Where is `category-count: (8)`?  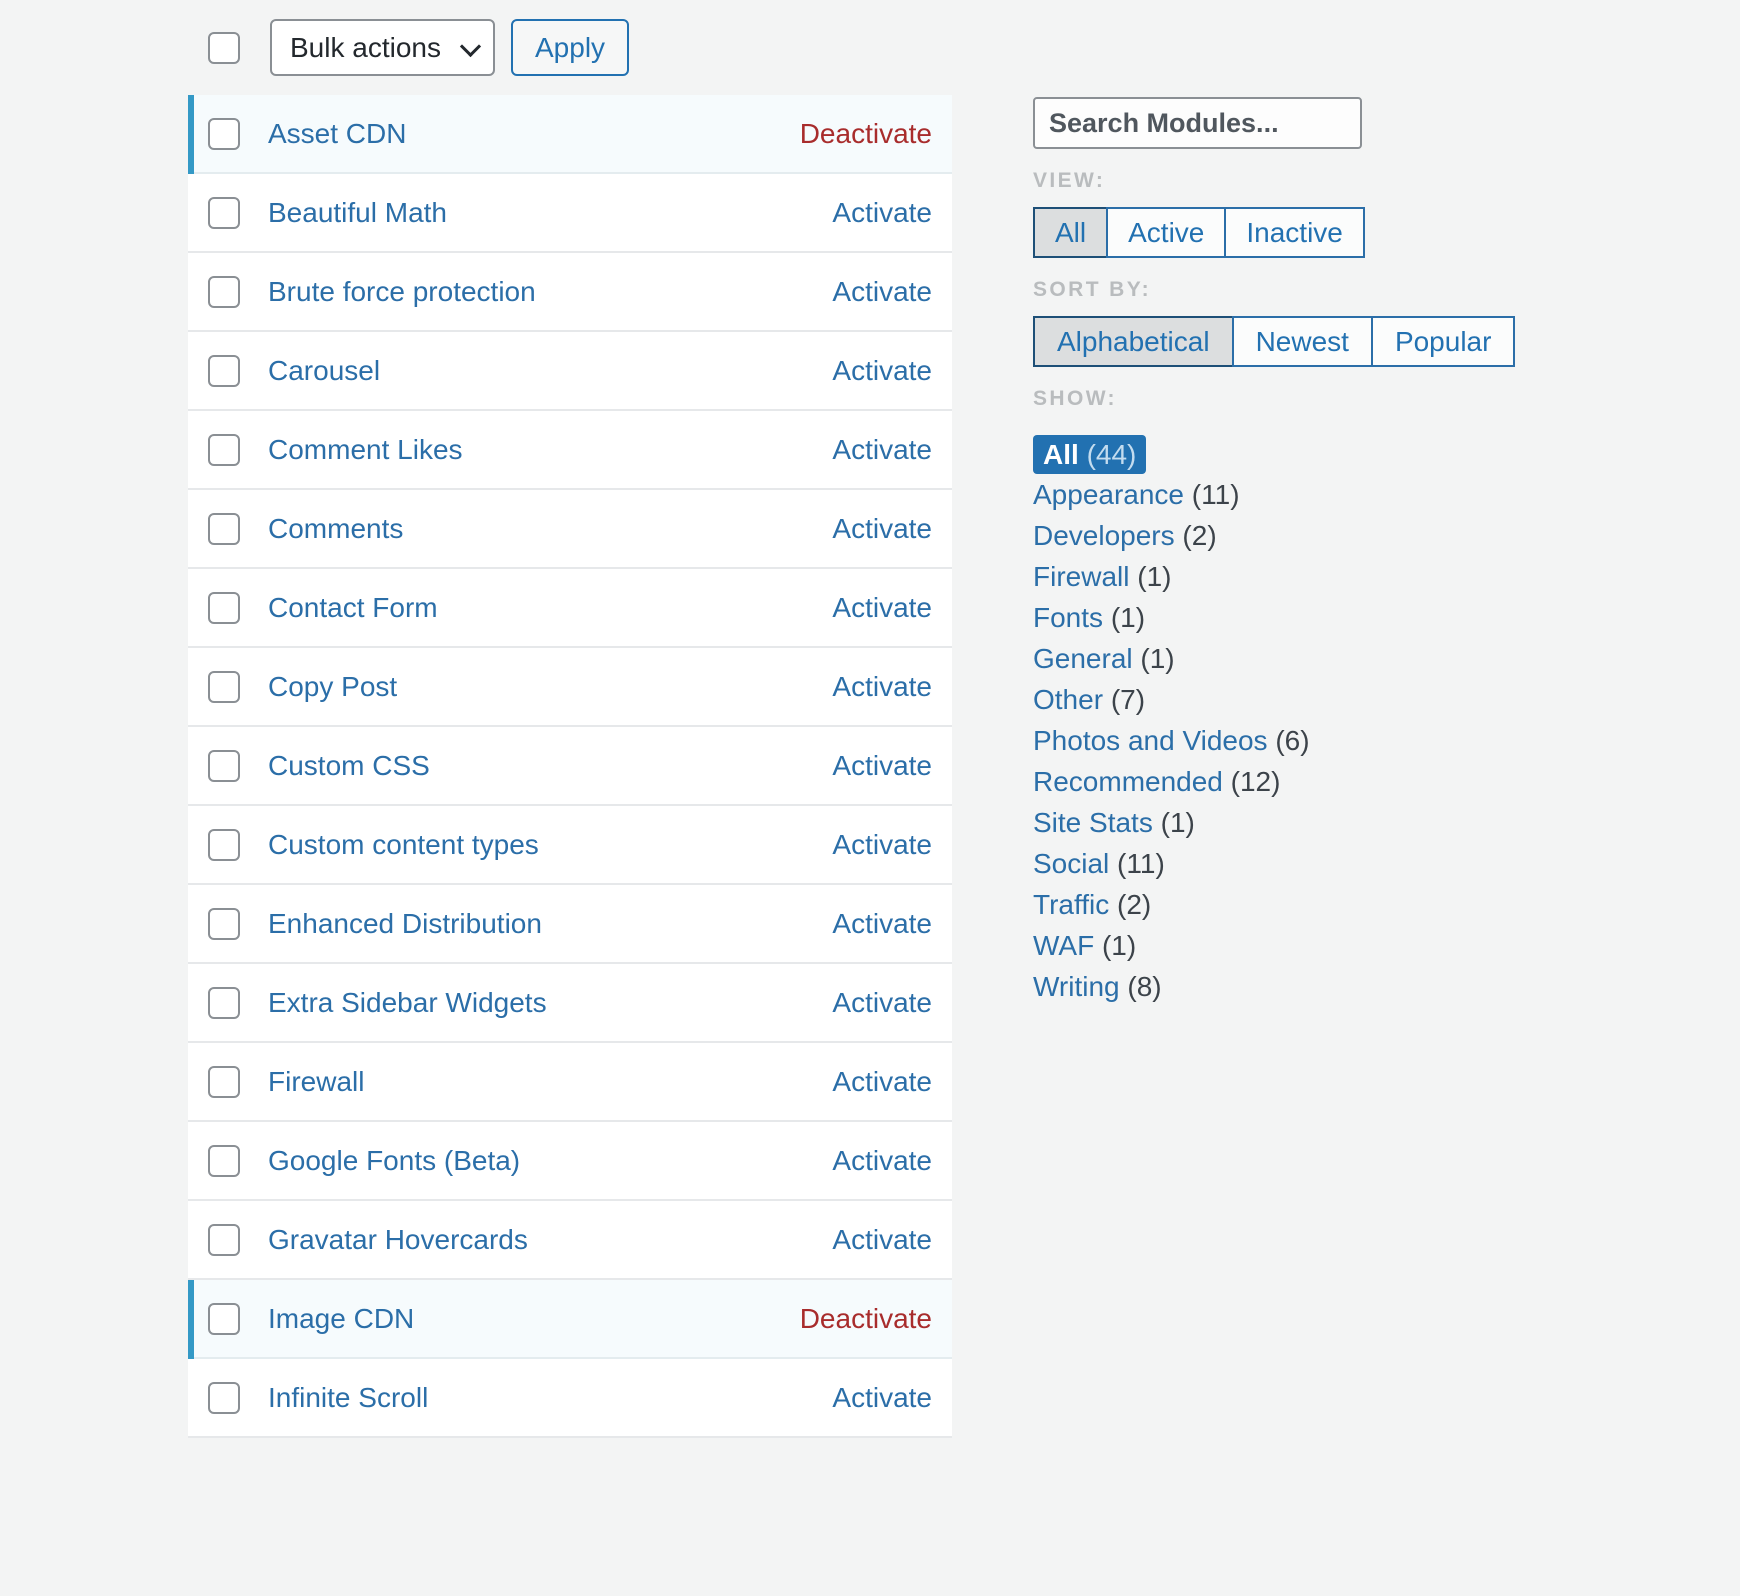 category-count: (8) is located at coordinates (1144, 986).